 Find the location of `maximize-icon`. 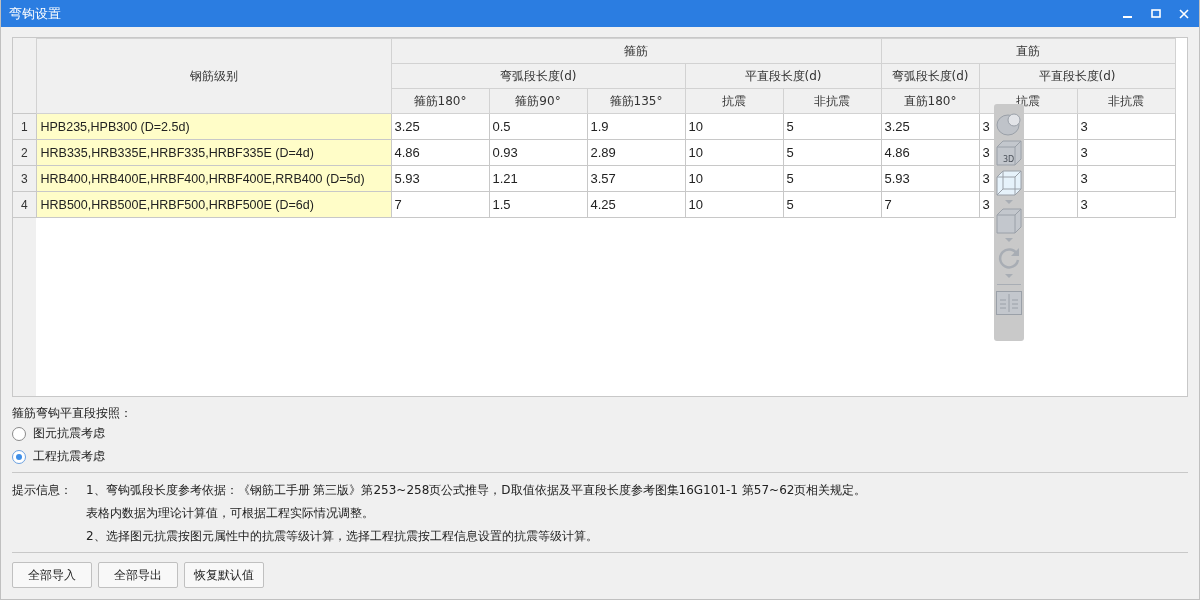

maximize-icon is located at coordinates (1156, 13).